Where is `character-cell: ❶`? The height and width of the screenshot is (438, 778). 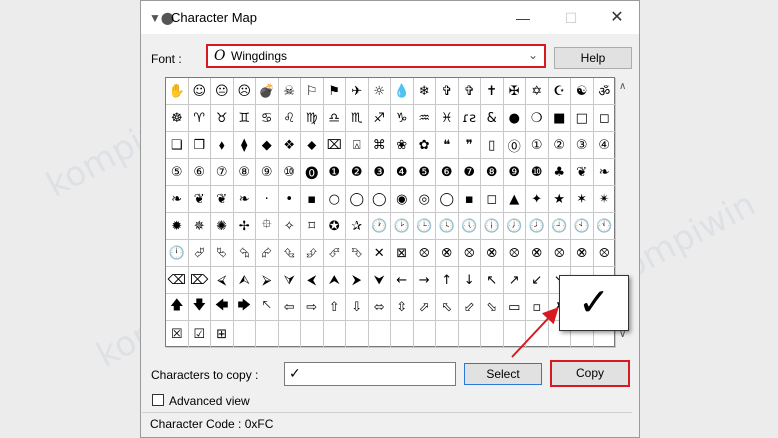 character-cell: ❶ is located at coordinates (334, 172).